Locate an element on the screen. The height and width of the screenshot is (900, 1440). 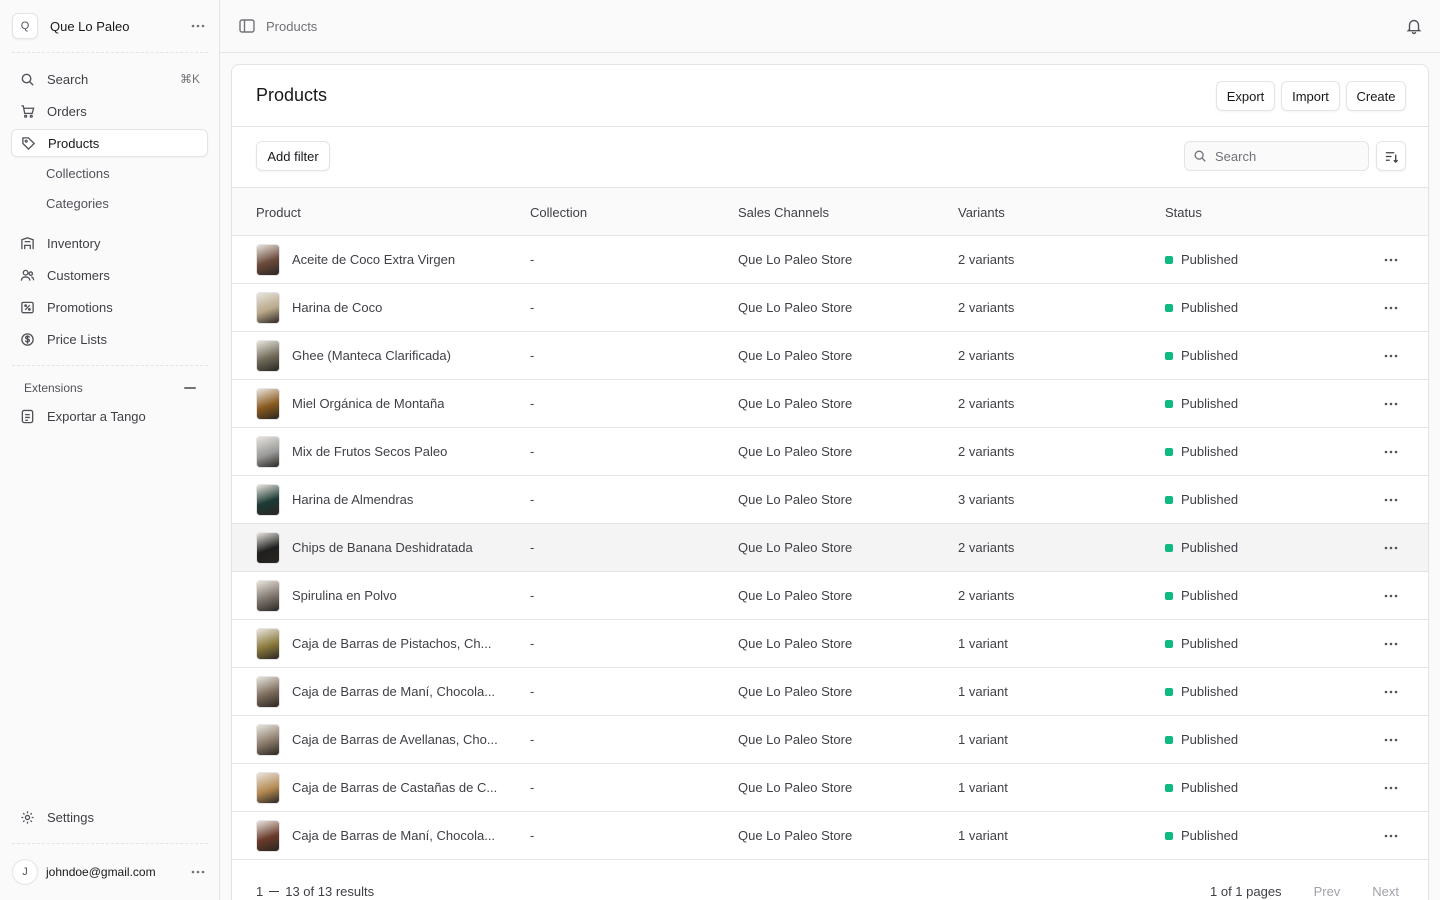
store-avatar: Q is located at coordinates (25, 26).